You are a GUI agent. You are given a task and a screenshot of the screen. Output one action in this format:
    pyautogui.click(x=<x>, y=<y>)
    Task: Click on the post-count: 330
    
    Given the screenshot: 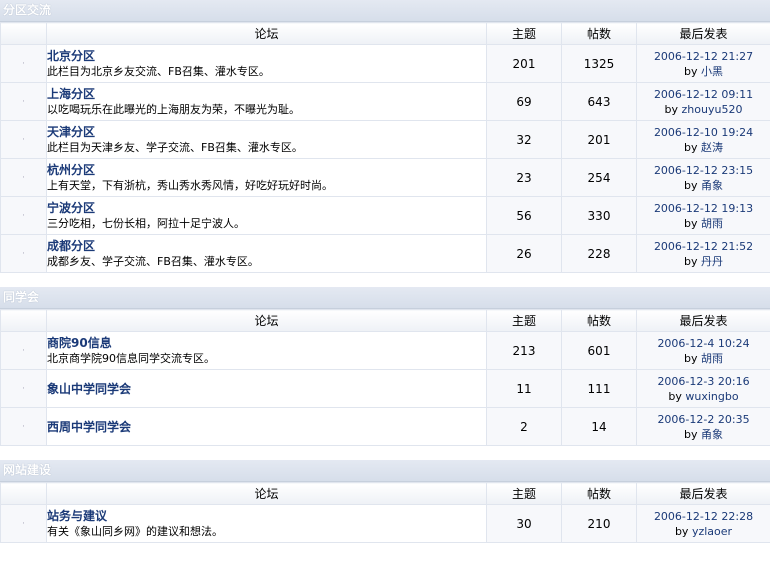 What is the action you would take?
    pyautogui.click(x=599, y=215)
    